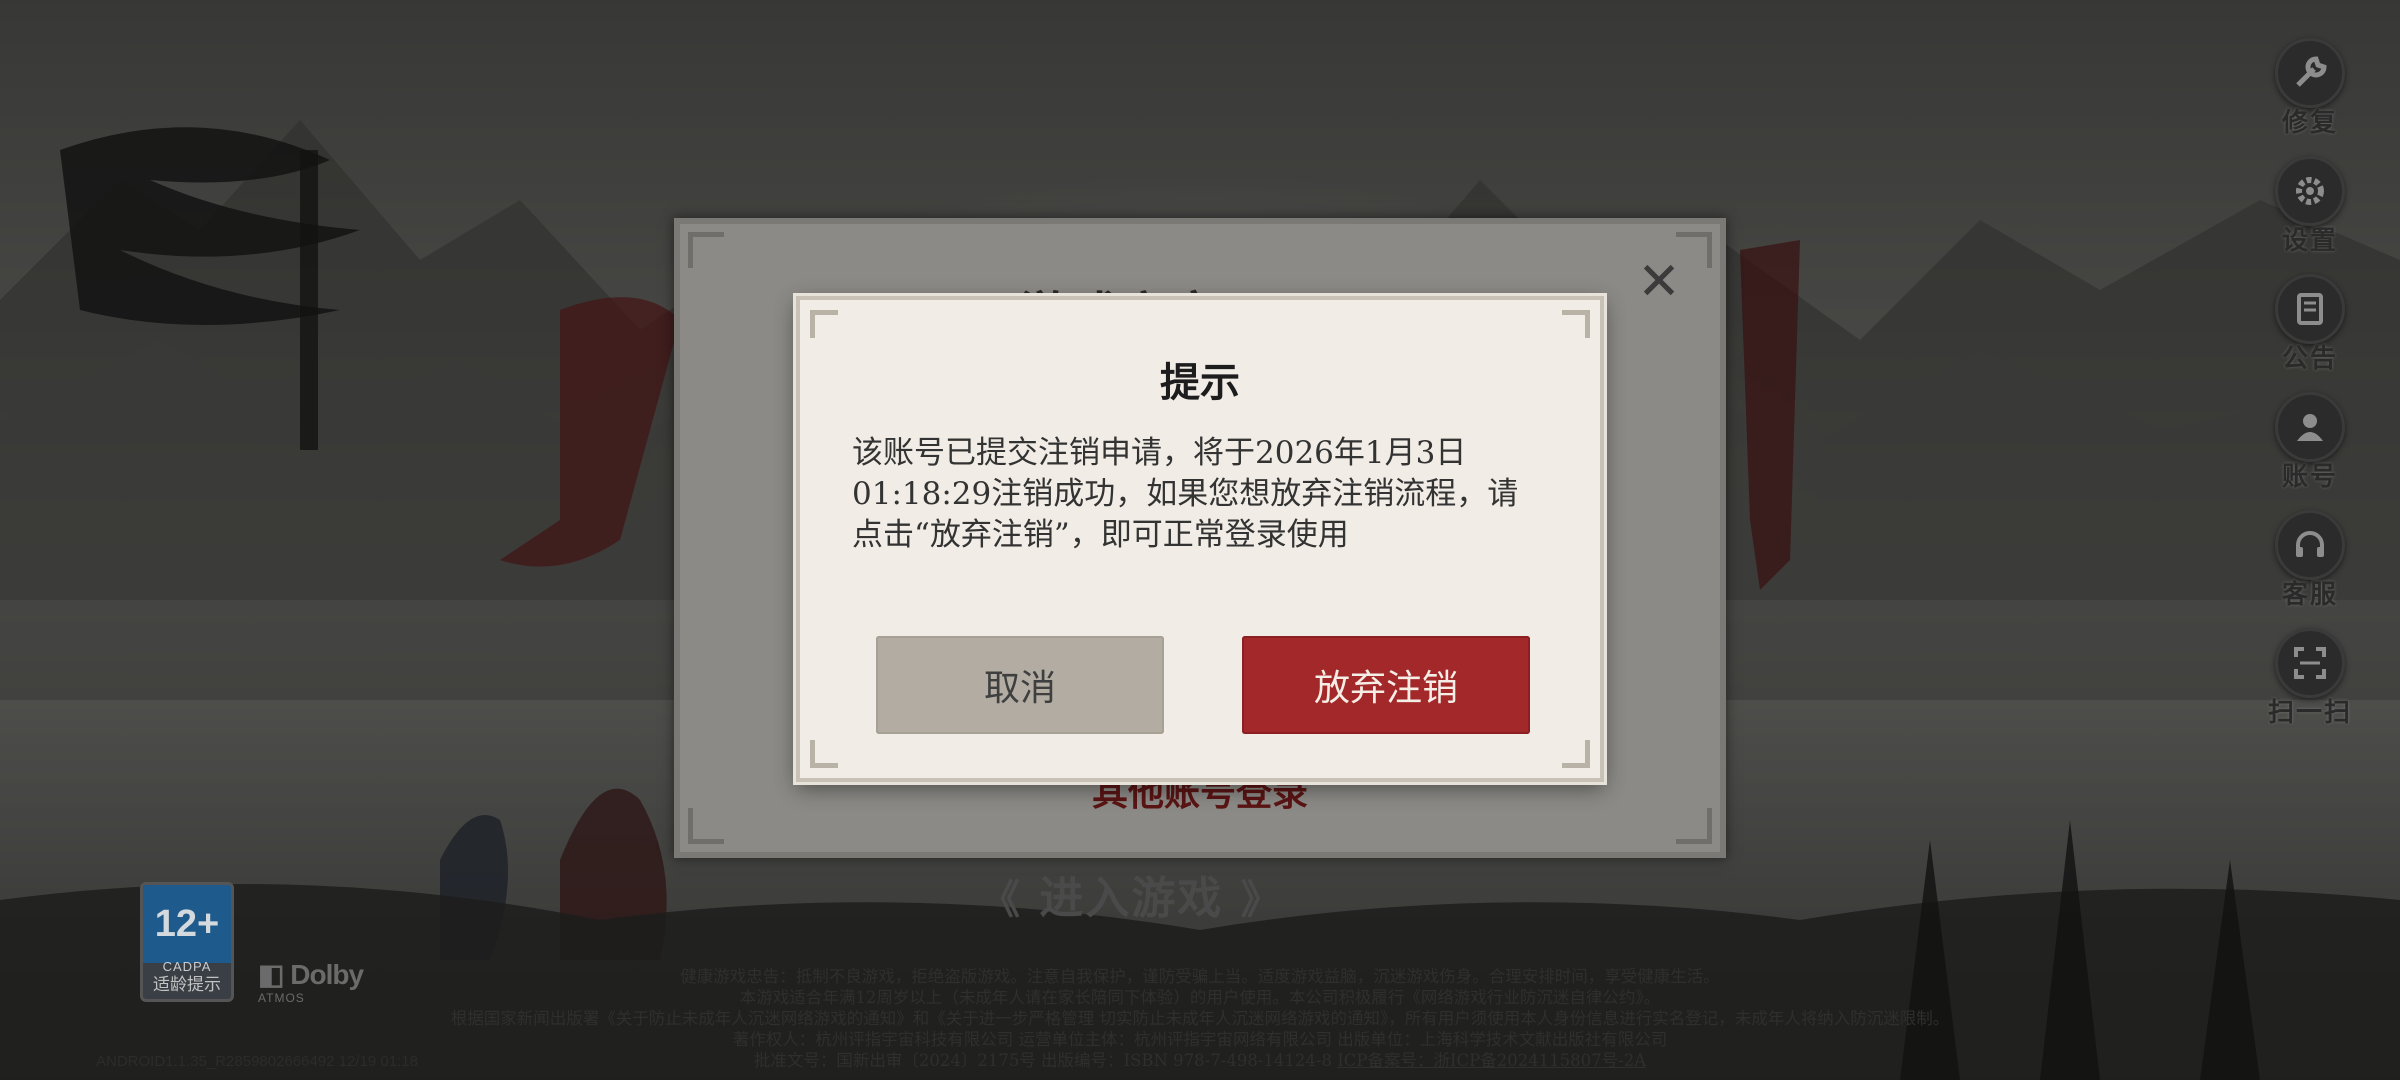 The width and height of the screenshot is (2400, 1080). I want to click on side-item-notice: 公告, so click(2310, 329).